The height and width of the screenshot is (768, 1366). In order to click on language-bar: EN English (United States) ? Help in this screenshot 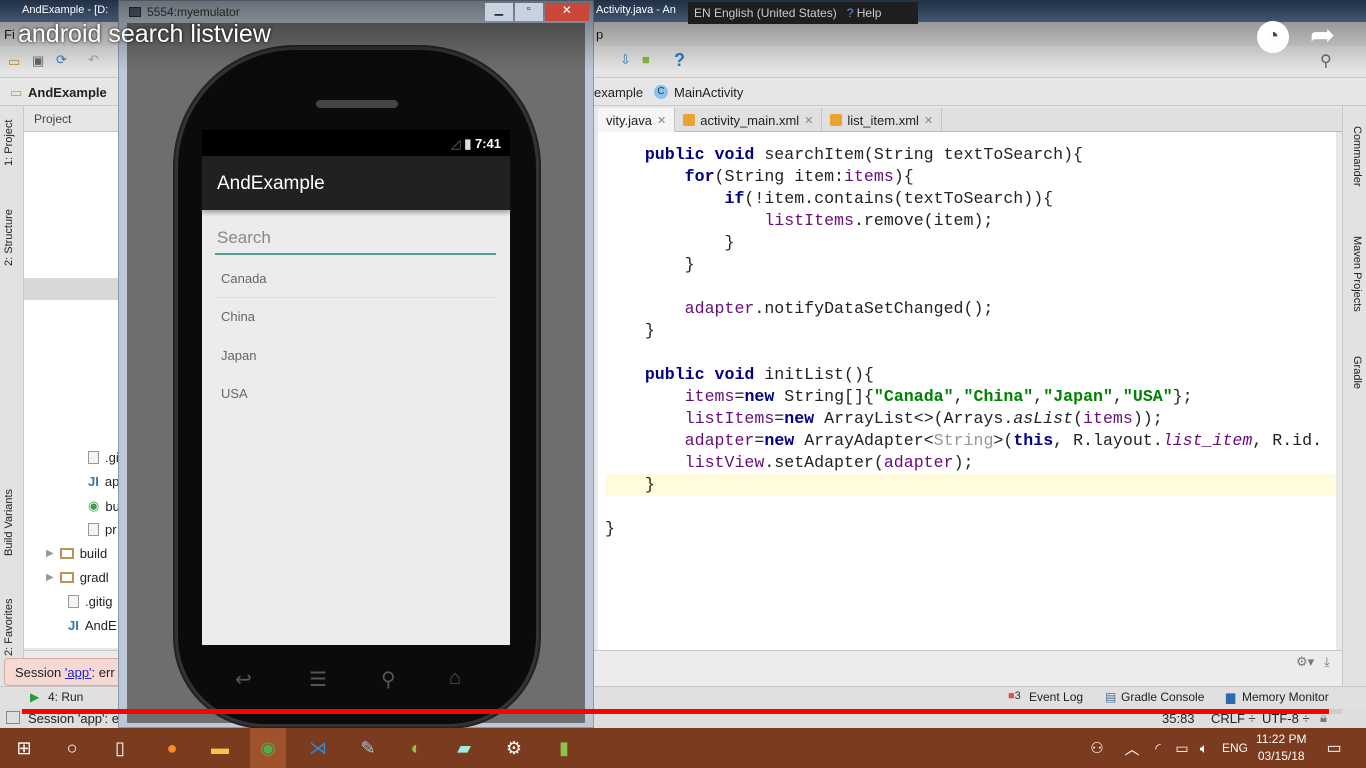, I will do `click(803, 13)`.